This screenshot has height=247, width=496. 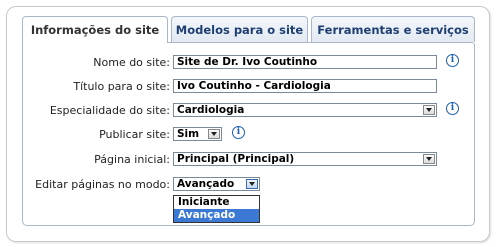 What do you see at coordinates (121, 86) in the screenshot?
I see `site-title-label: Título para o site:` at bounding box center [121, 86].